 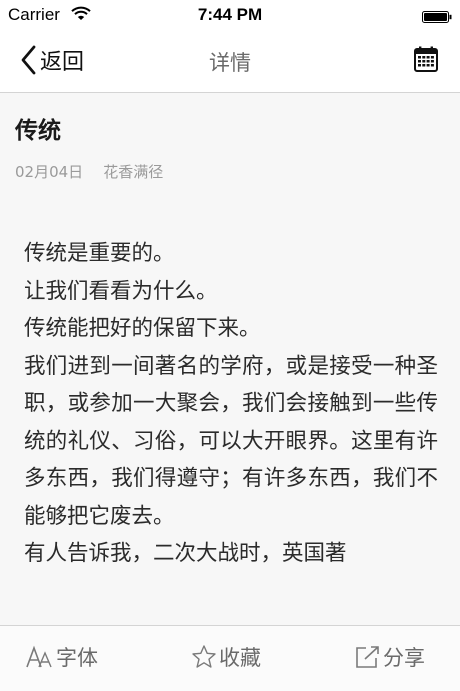 I want to click on clock: 7:44 PM, so click(x=230, y=14).